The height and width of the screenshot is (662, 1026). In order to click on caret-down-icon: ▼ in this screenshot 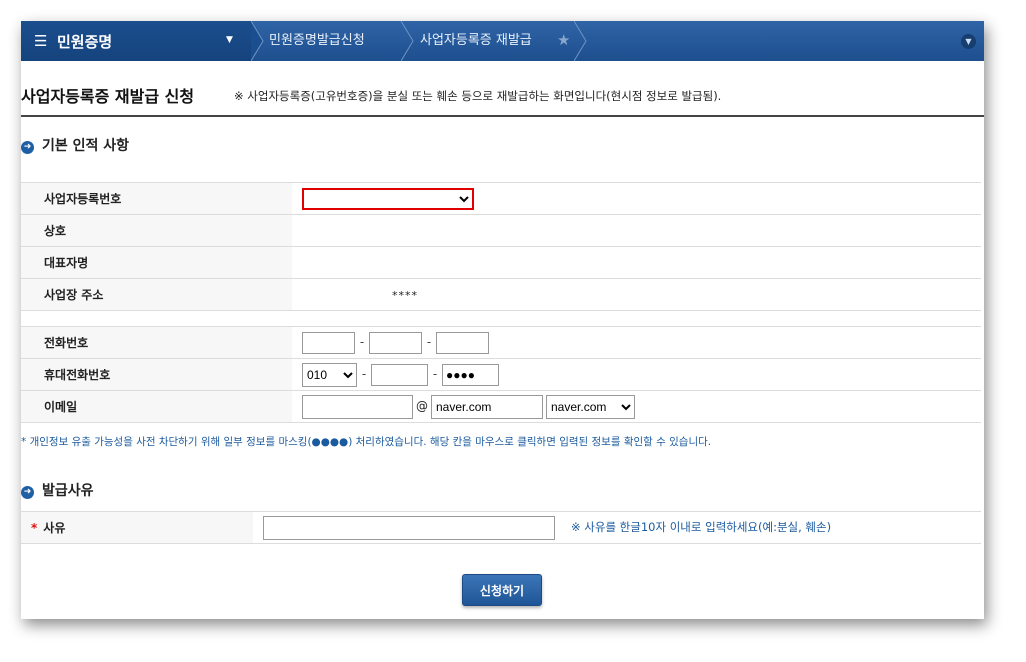, I will do `click(229, 40)`.